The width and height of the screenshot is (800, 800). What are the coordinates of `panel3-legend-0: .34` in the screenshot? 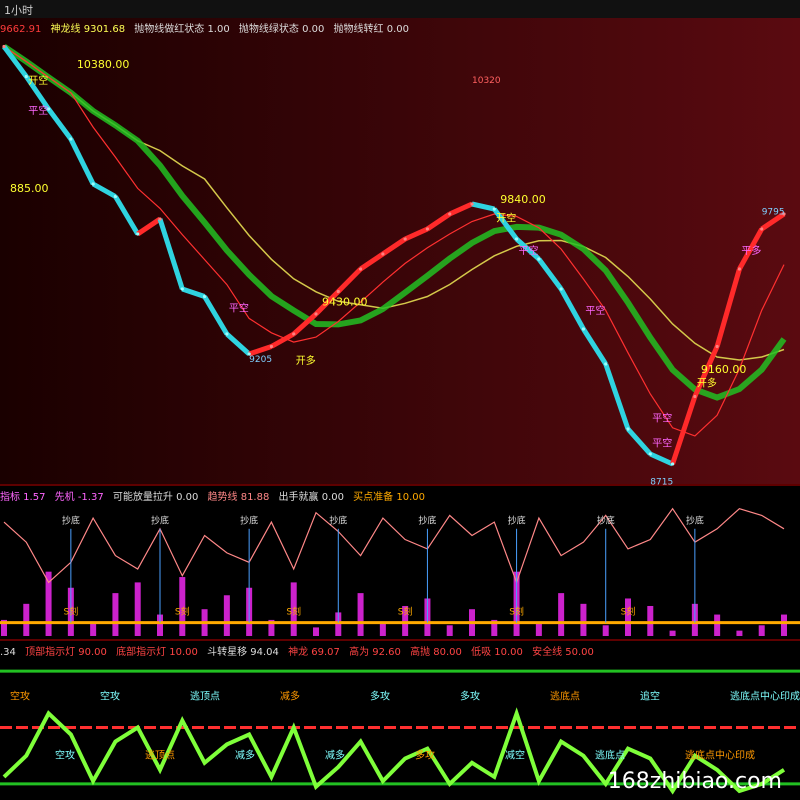 It's located at (8, 652).